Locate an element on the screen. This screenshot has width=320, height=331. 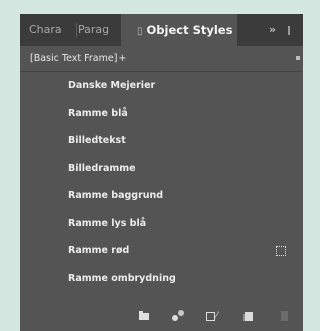
style-item-billedtekst: Billedtekst is located at coordinates (161, 141).